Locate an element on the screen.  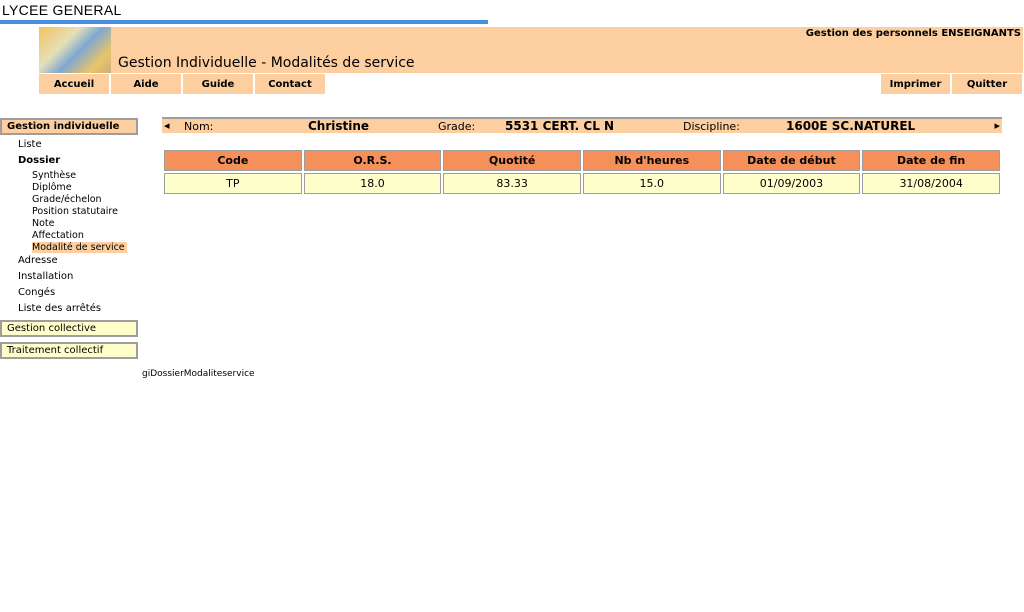
cell-date-debut: 01/09/2003 is located at coordinates (791, 183).